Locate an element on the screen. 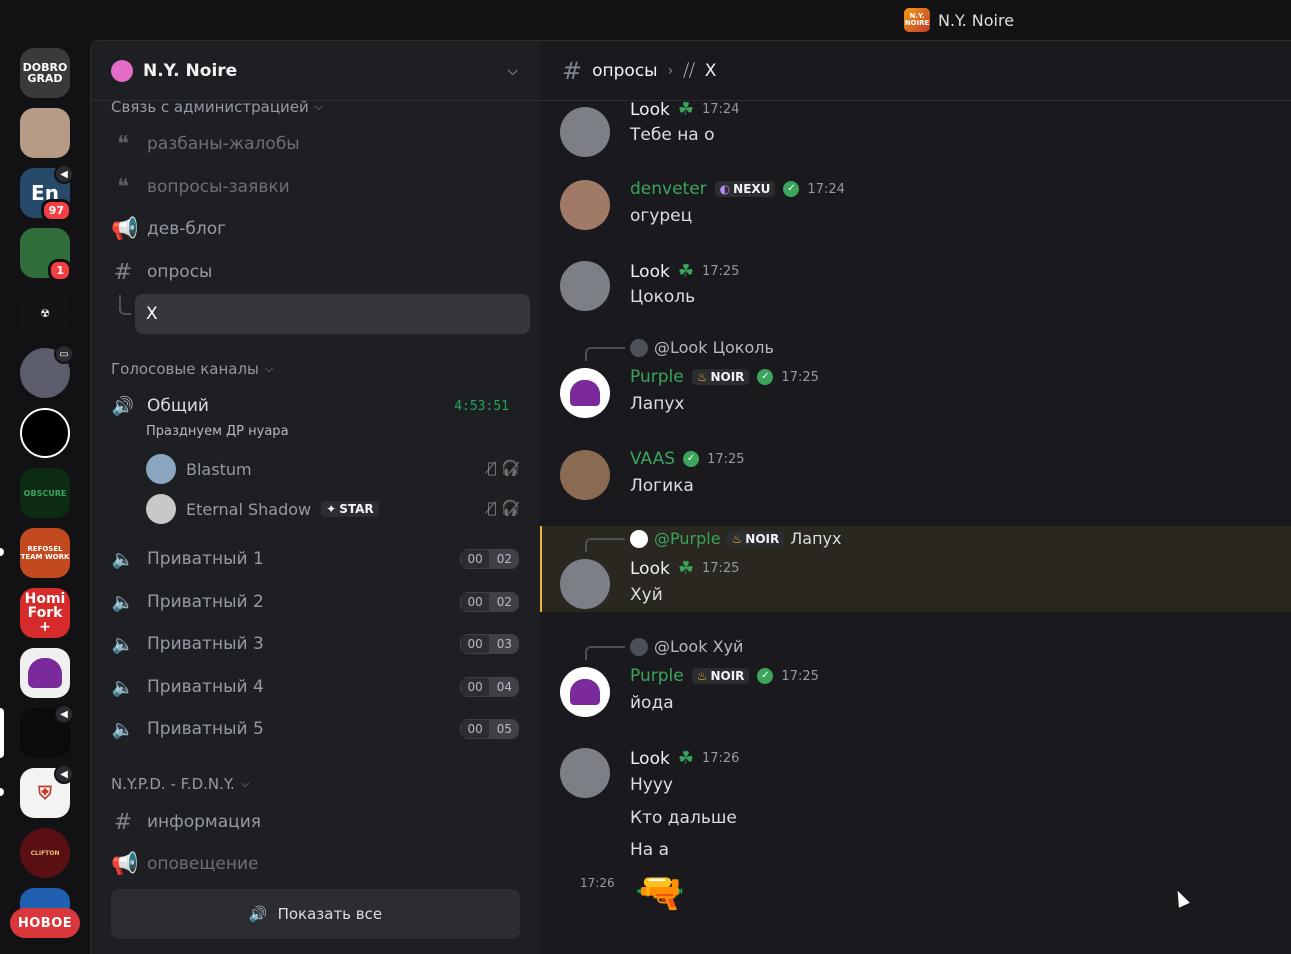 The height and width of the screenshot is (954, 1291). megaphone-icon: 📢 is located at coordinates (125, 229).